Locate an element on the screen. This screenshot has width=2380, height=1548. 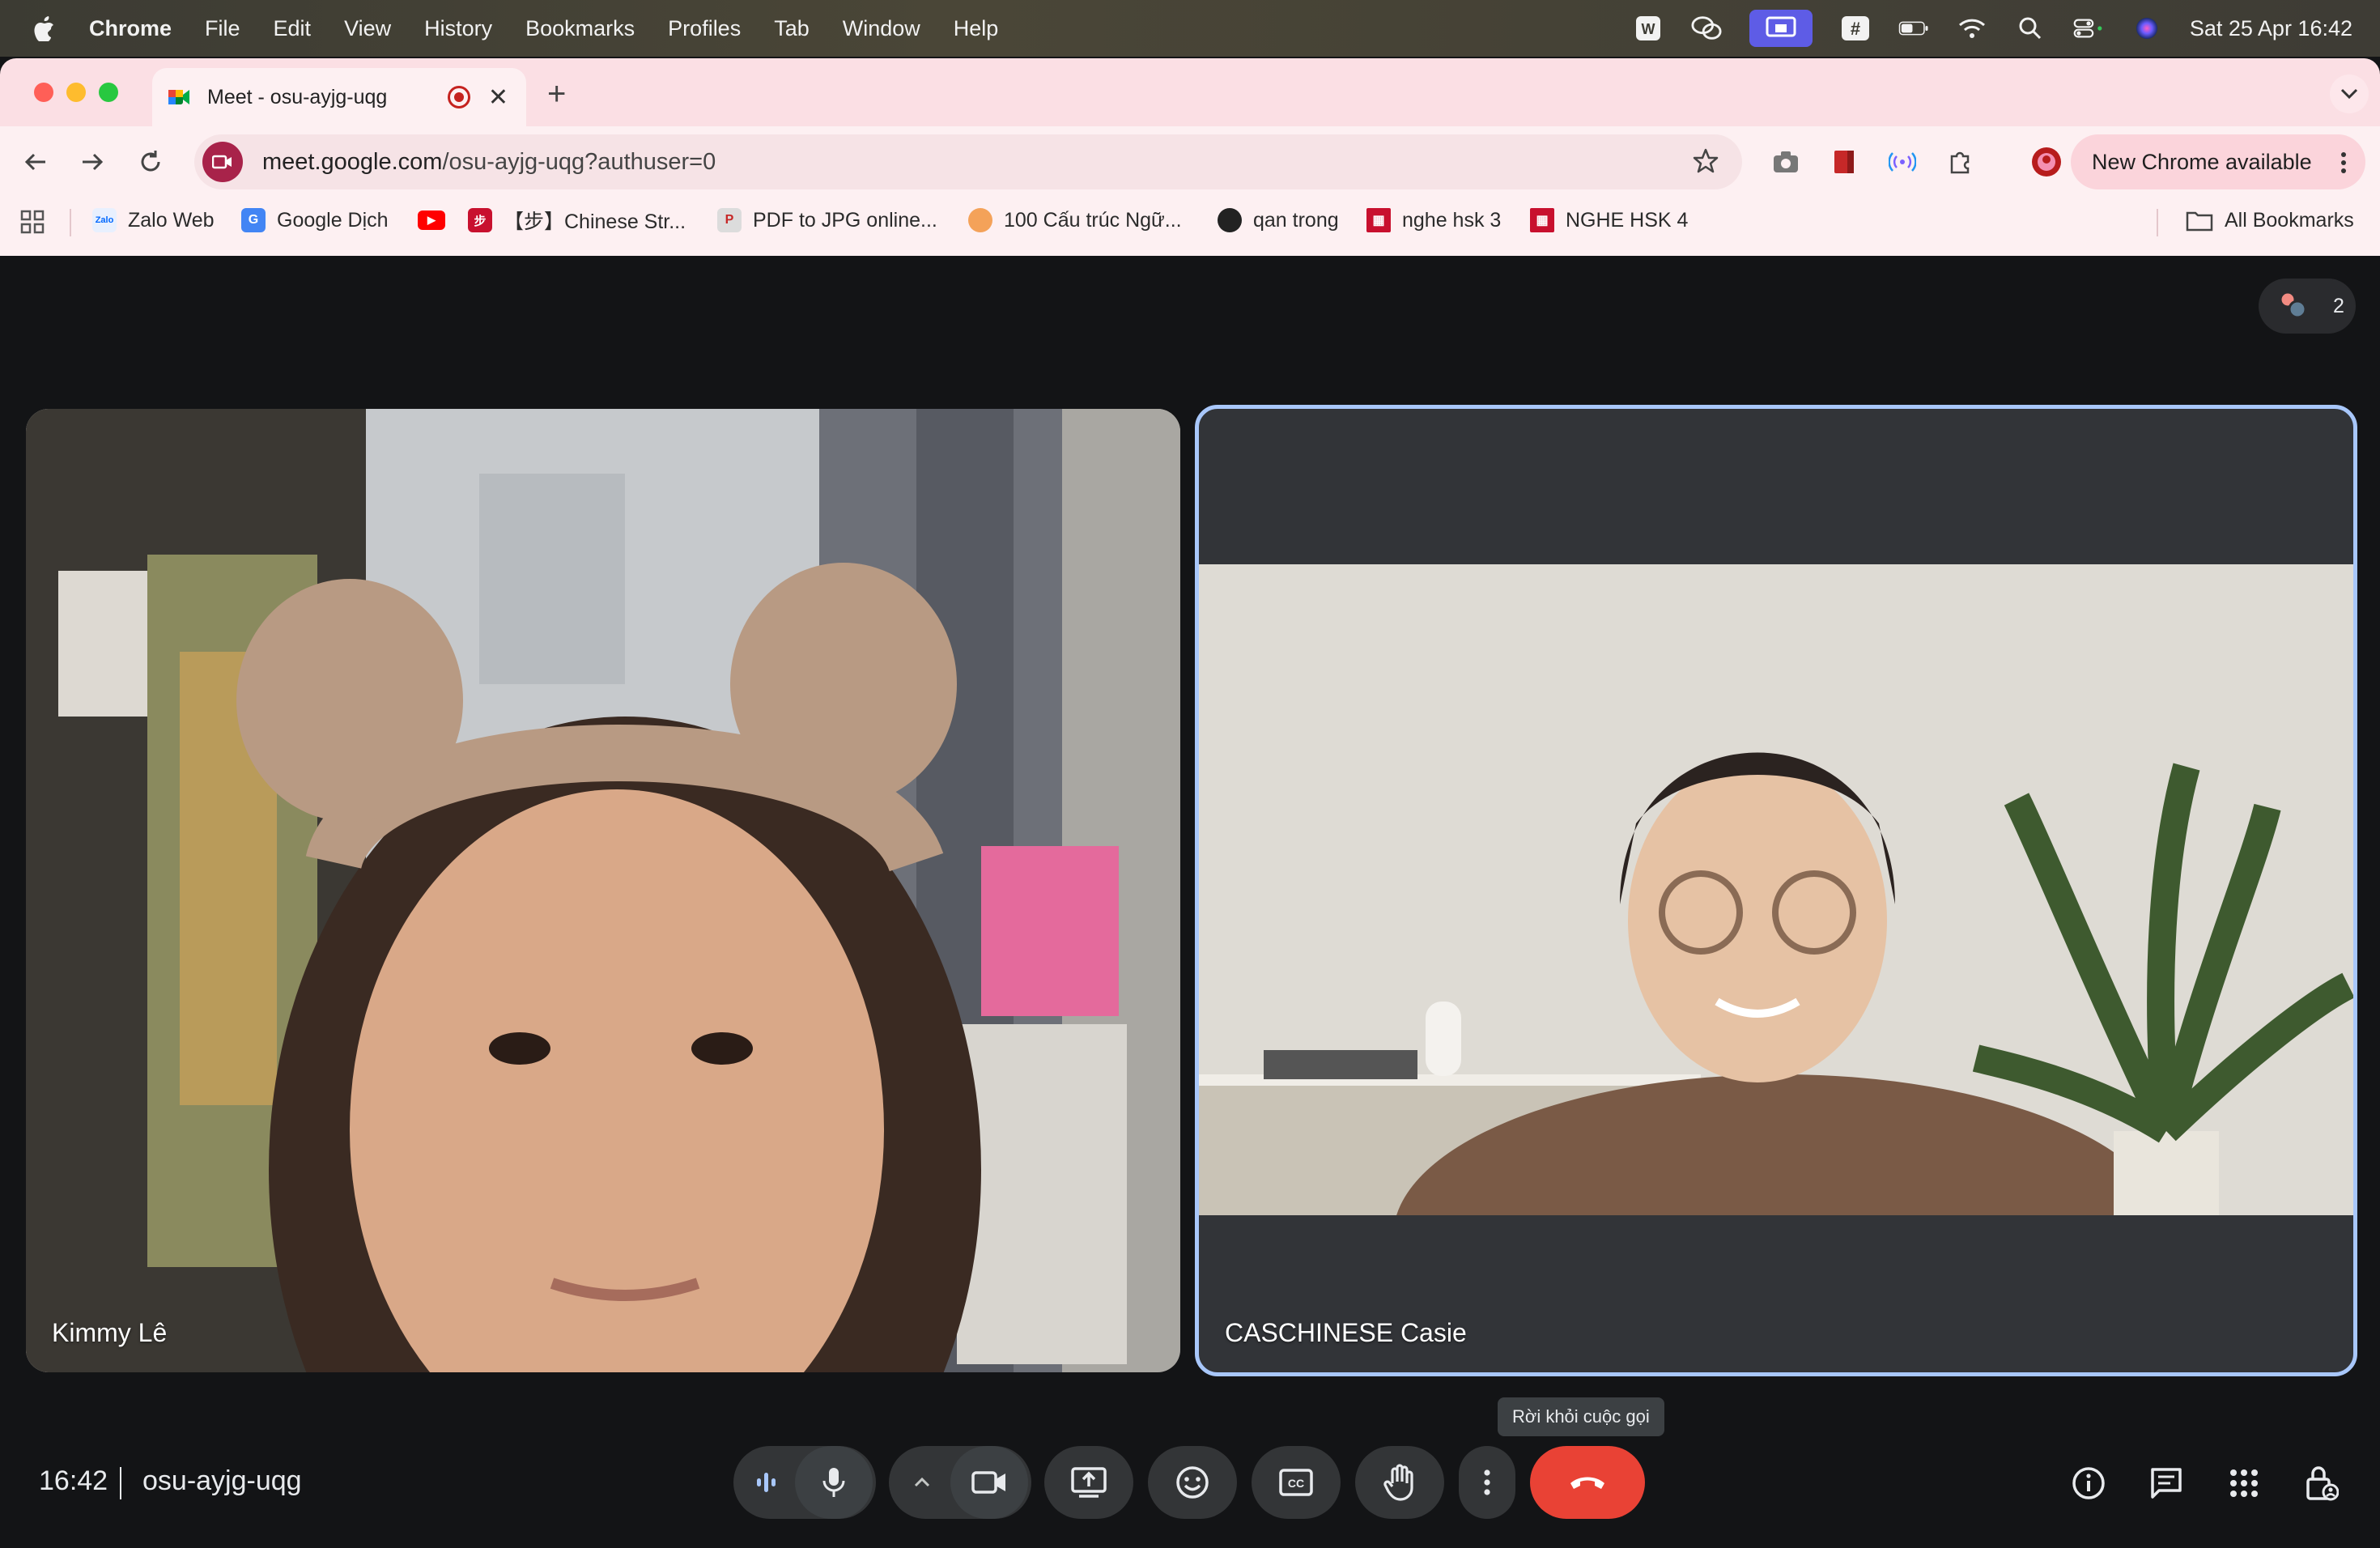
wifi-icon is located at coordinates (1972, 29).